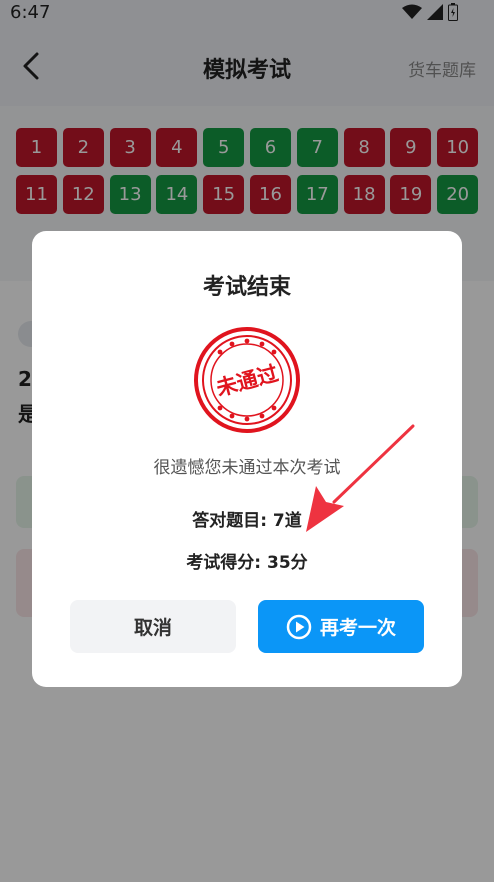 Image resolution: width=494 pixels, height=882 pixels. I want to click on cancel-button: 取消, so click(153, 626).